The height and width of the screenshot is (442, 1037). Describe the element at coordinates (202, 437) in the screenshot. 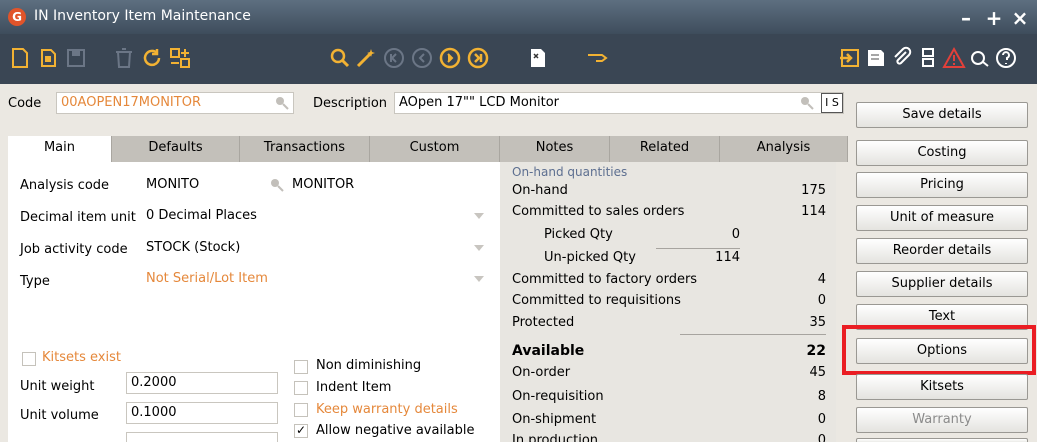

I see `next-field-input` at that location.